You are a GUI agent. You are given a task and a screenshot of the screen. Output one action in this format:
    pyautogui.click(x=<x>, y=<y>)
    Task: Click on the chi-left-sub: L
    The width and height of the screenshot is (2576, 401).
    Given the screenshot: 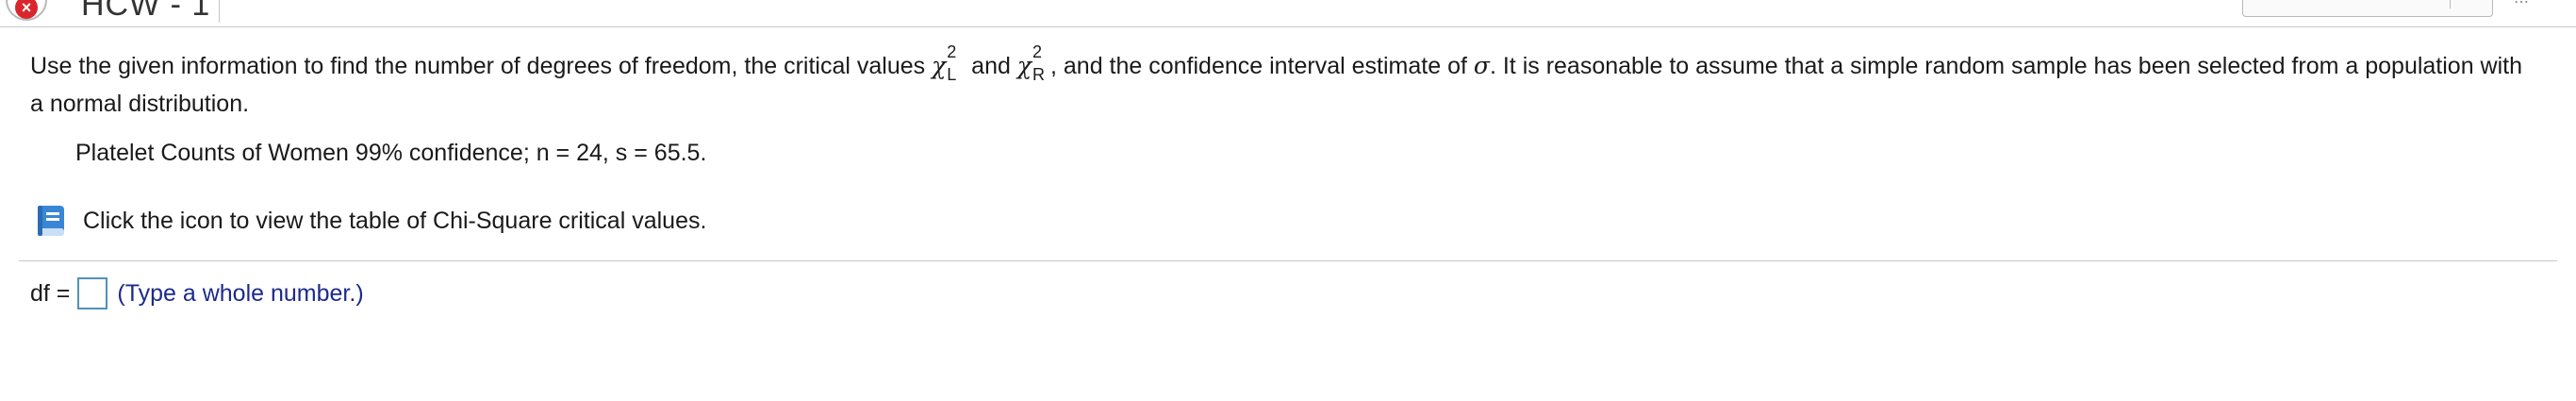 What is the action you would take?
    pyautogui.click(x=952, y=75)
    